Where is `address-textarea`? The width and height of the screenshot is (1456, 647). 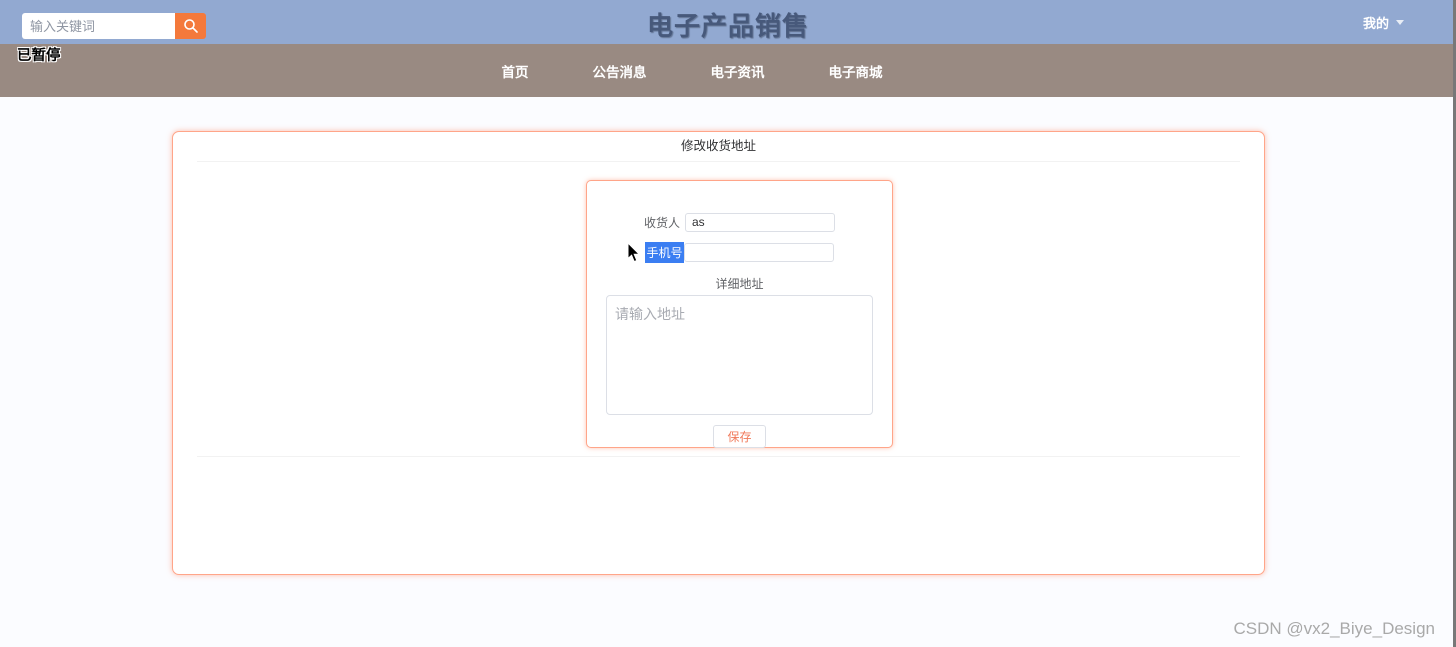
address-textarea is located at coordinates (739, 355).